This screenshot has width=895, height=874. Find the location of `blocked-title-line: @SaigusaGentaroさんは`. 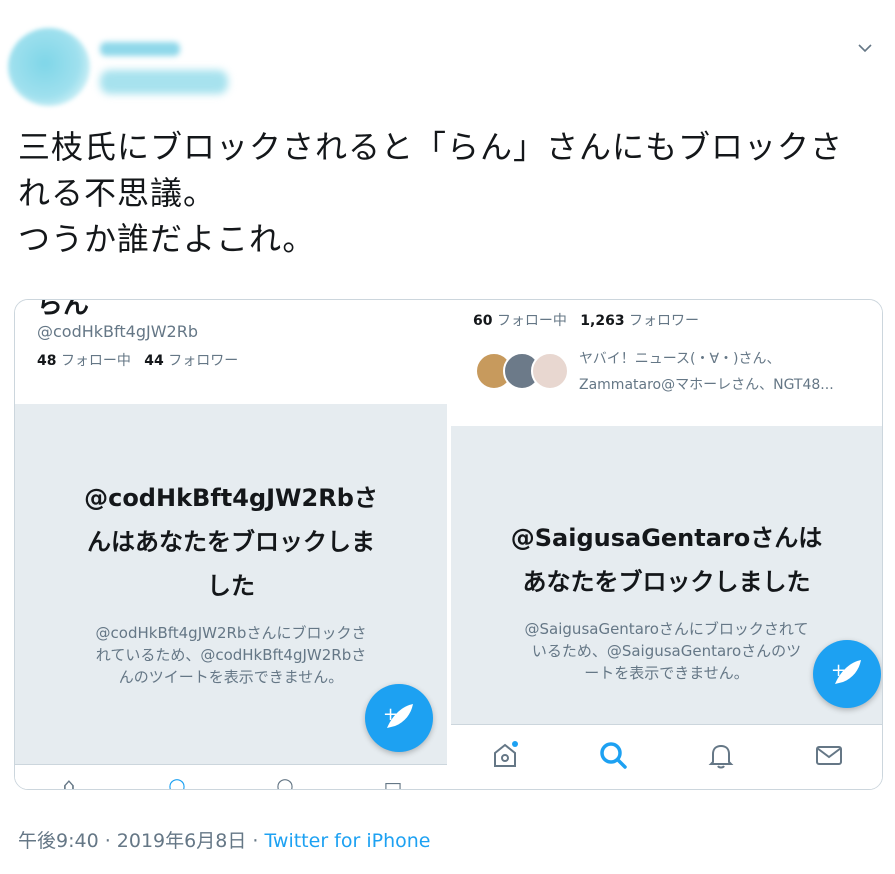

blocked-title-line: @SaigusaGentaroさんは is located at coordinates (666, 538).